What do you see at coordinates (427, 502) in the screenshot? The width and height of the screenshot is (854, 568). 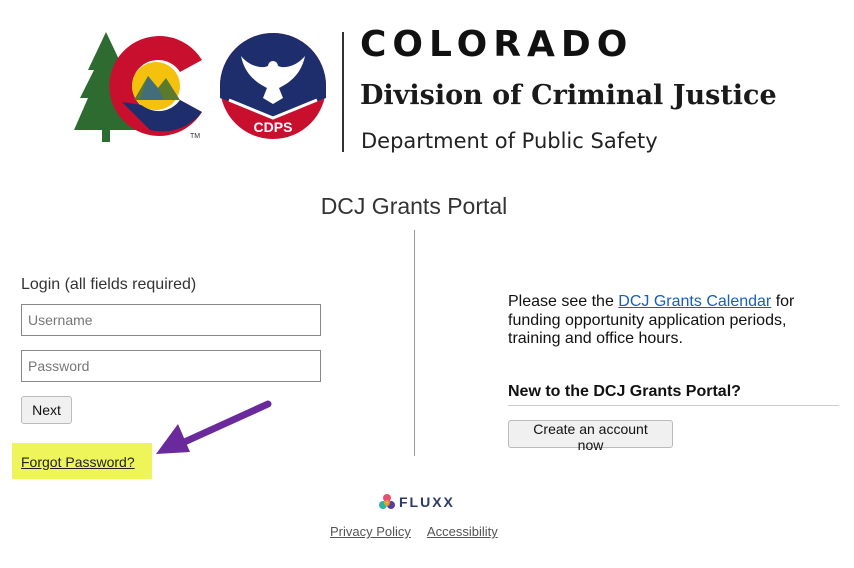 I see `fluxx-label: FLUXX` at bounding box center [427, 502].